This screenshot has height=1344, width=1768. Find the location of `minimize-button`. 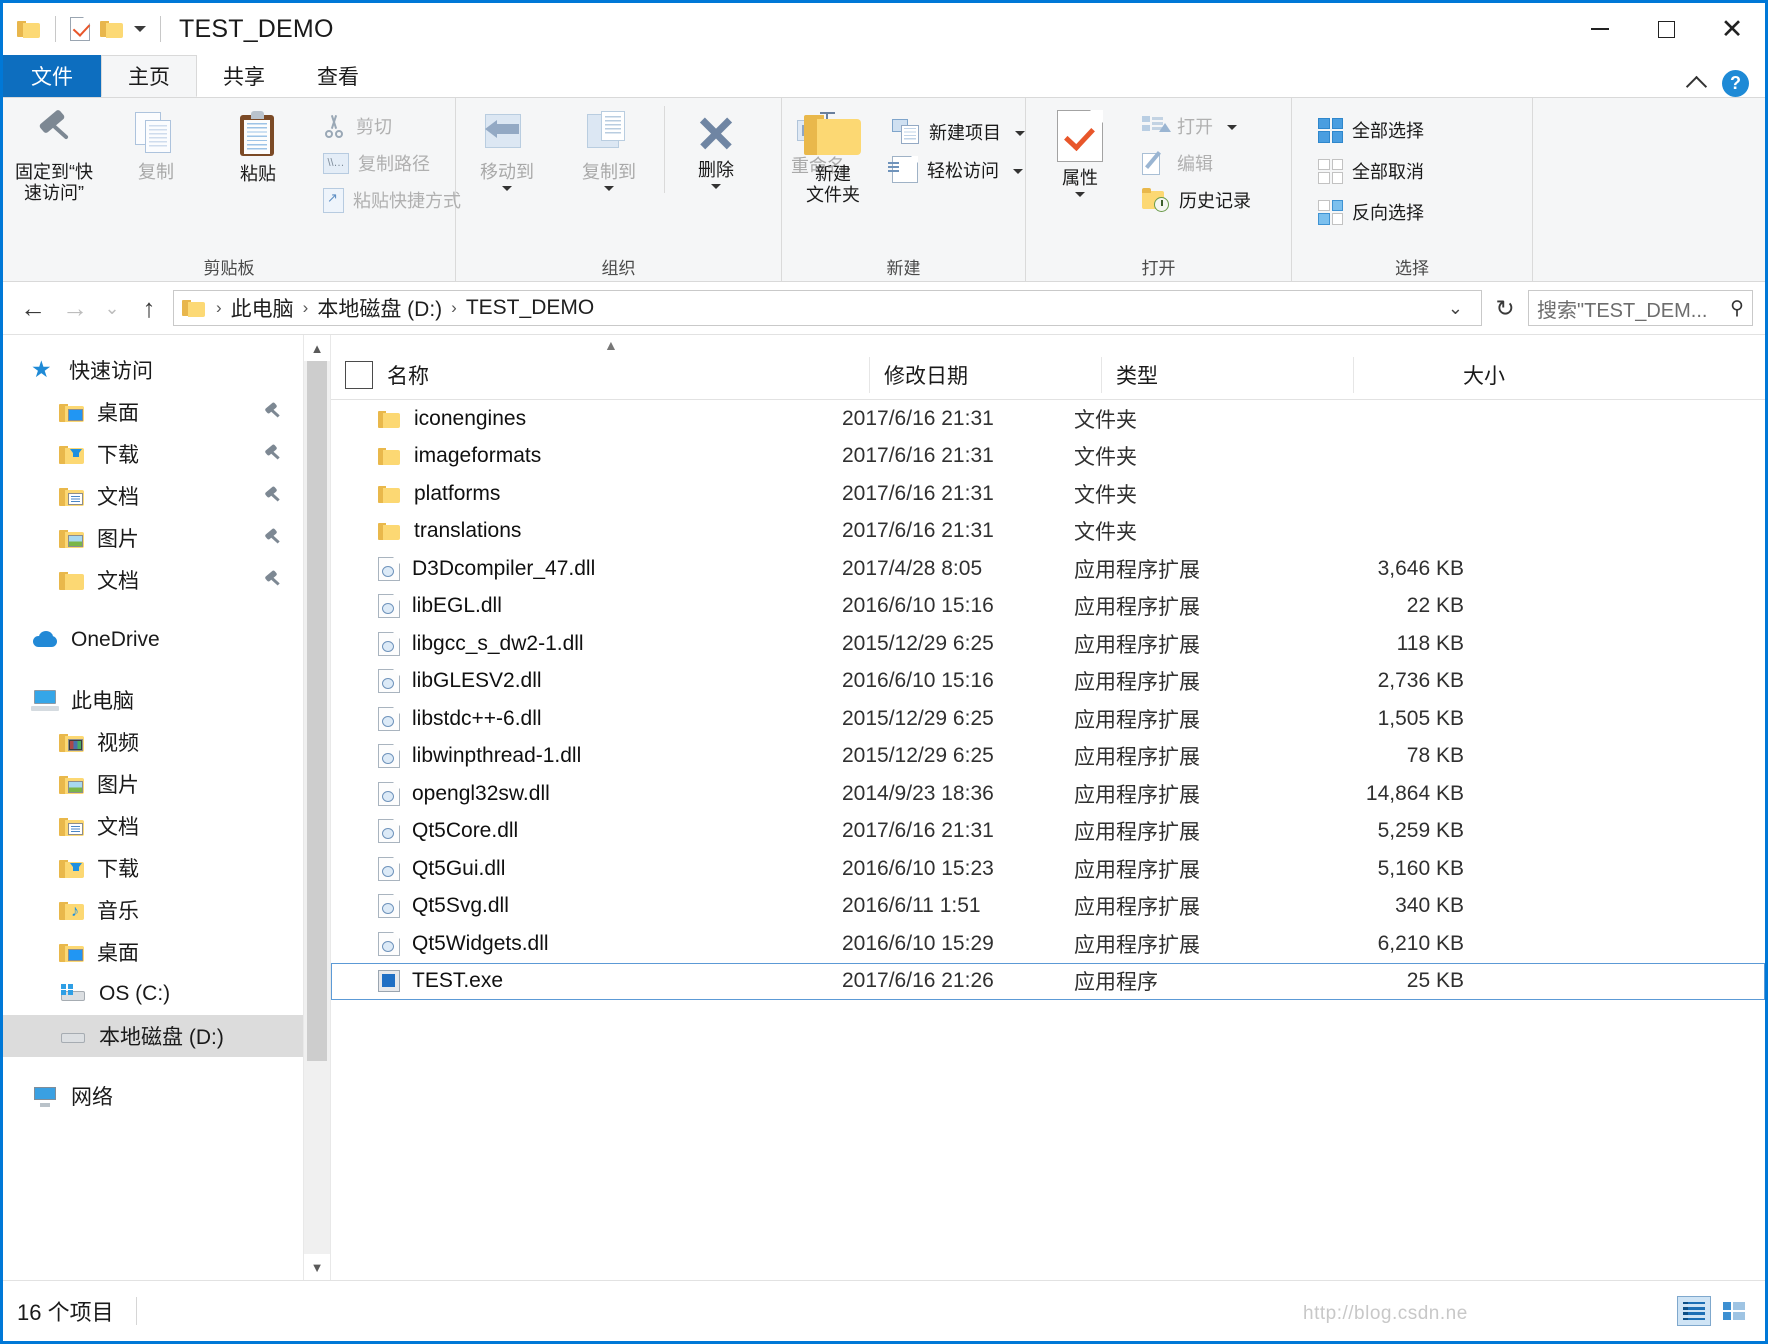

minimize-button is located at coordinates (1600, 29).